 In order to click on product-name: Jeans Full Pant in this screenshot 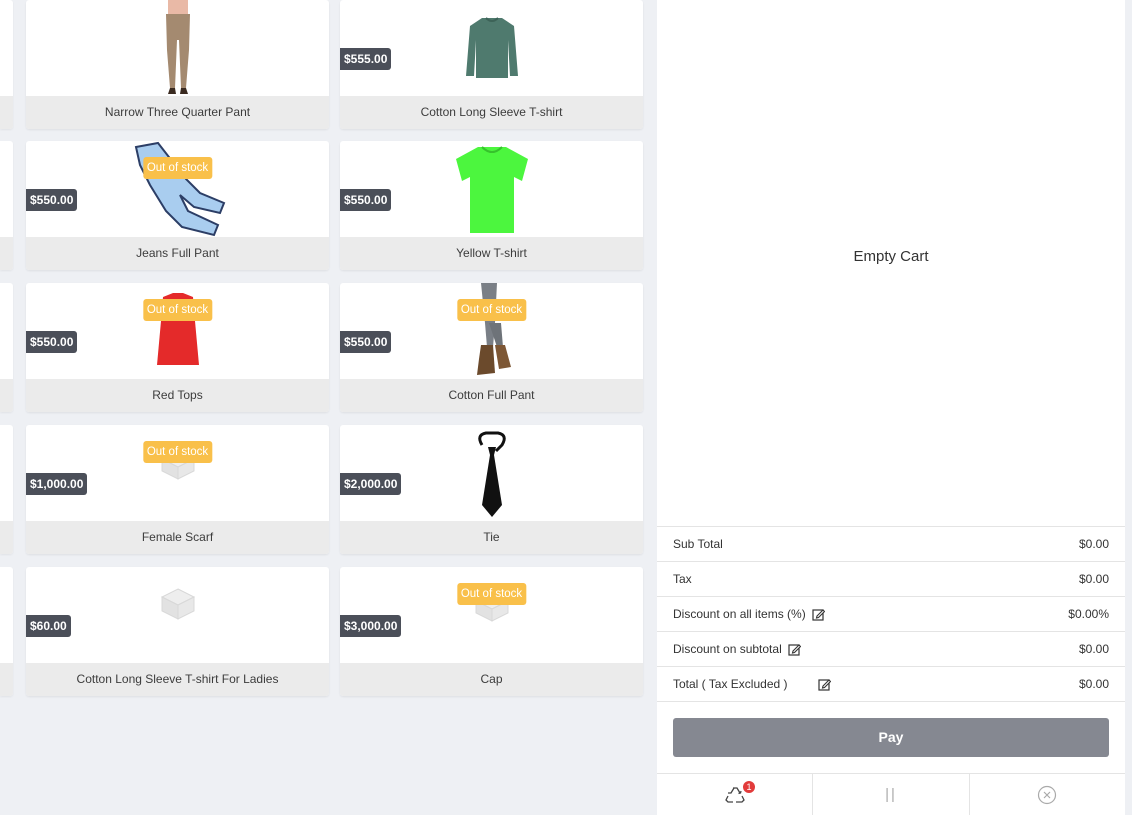, I will do `click(177, 253)`.